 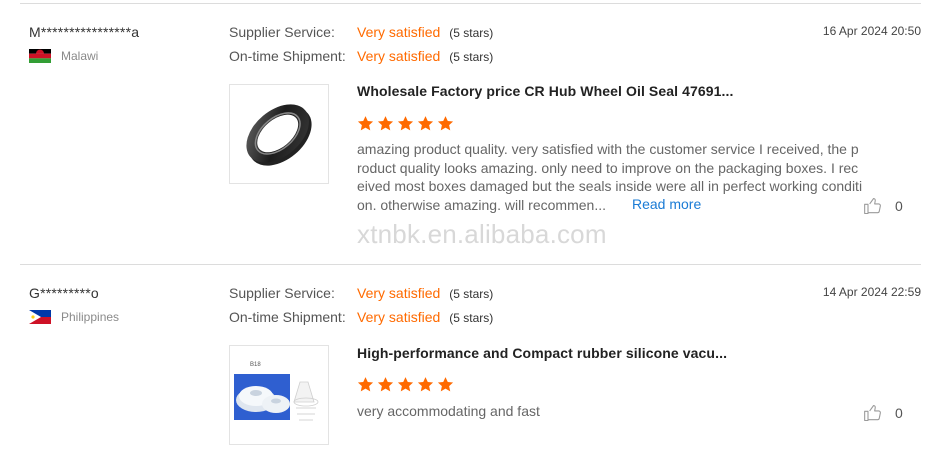 I want to click on malawi-flag-icon, so click(x=40, y=56).